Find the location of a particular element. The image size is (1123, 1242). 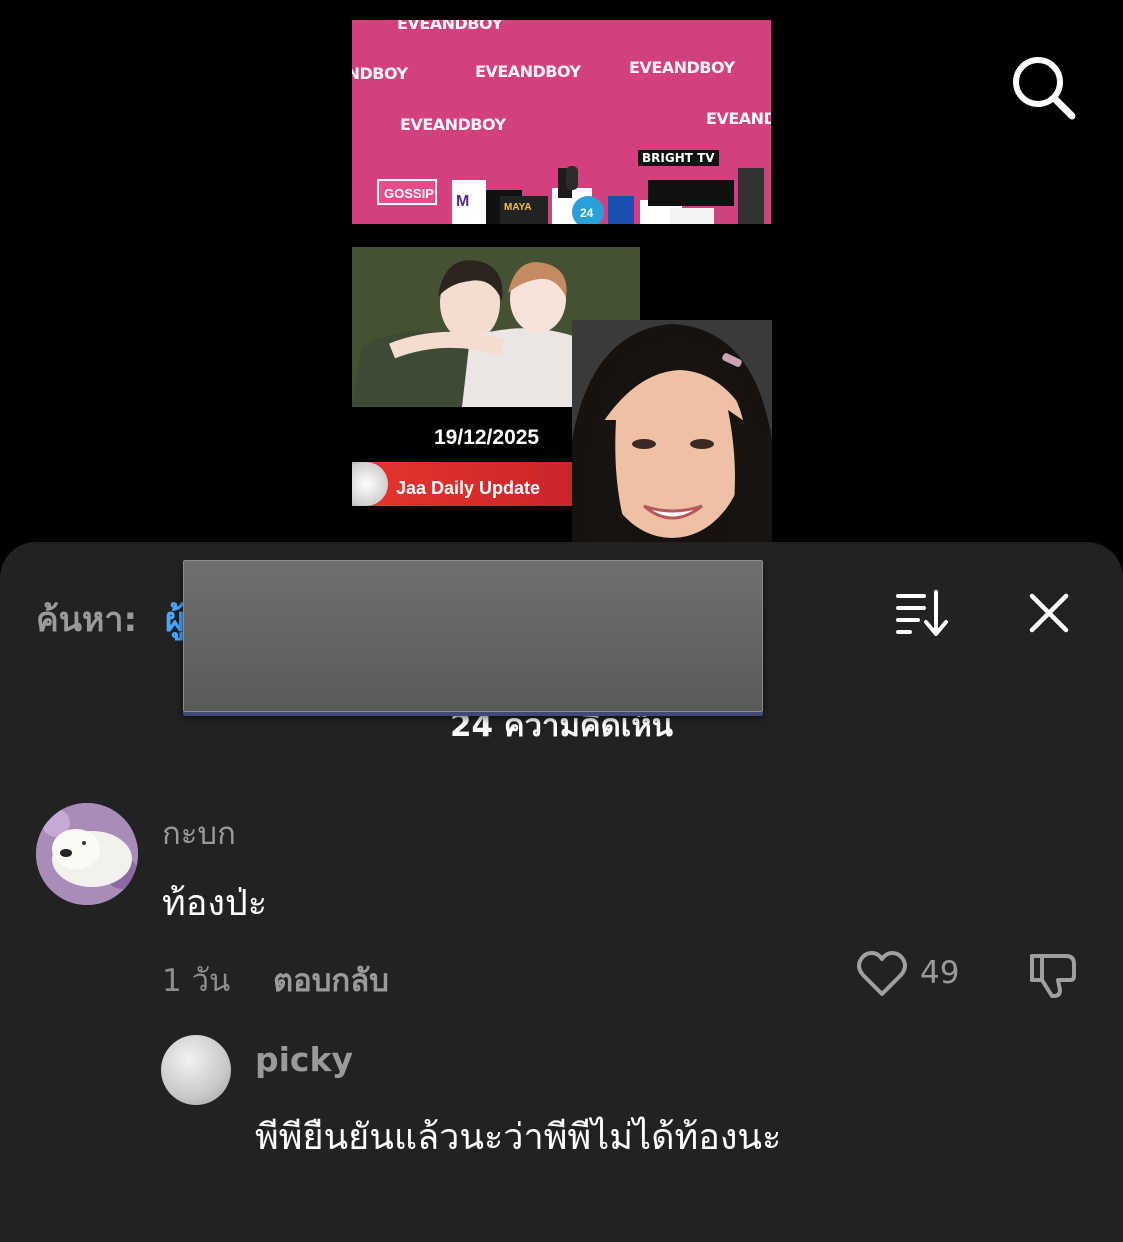

host-face-image is located at coordinates (672, 431).